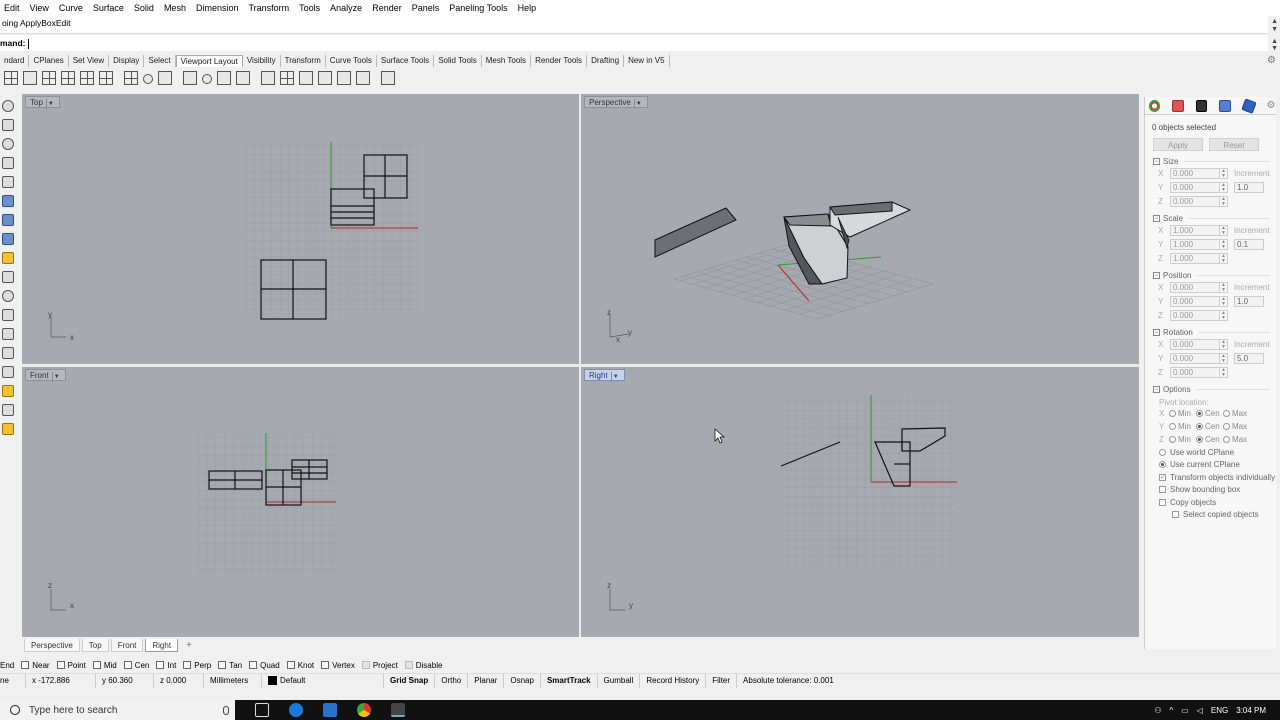  Describe the element at coordinates (364, 710) in the screenshot. I see `chrome-icon` at that location.